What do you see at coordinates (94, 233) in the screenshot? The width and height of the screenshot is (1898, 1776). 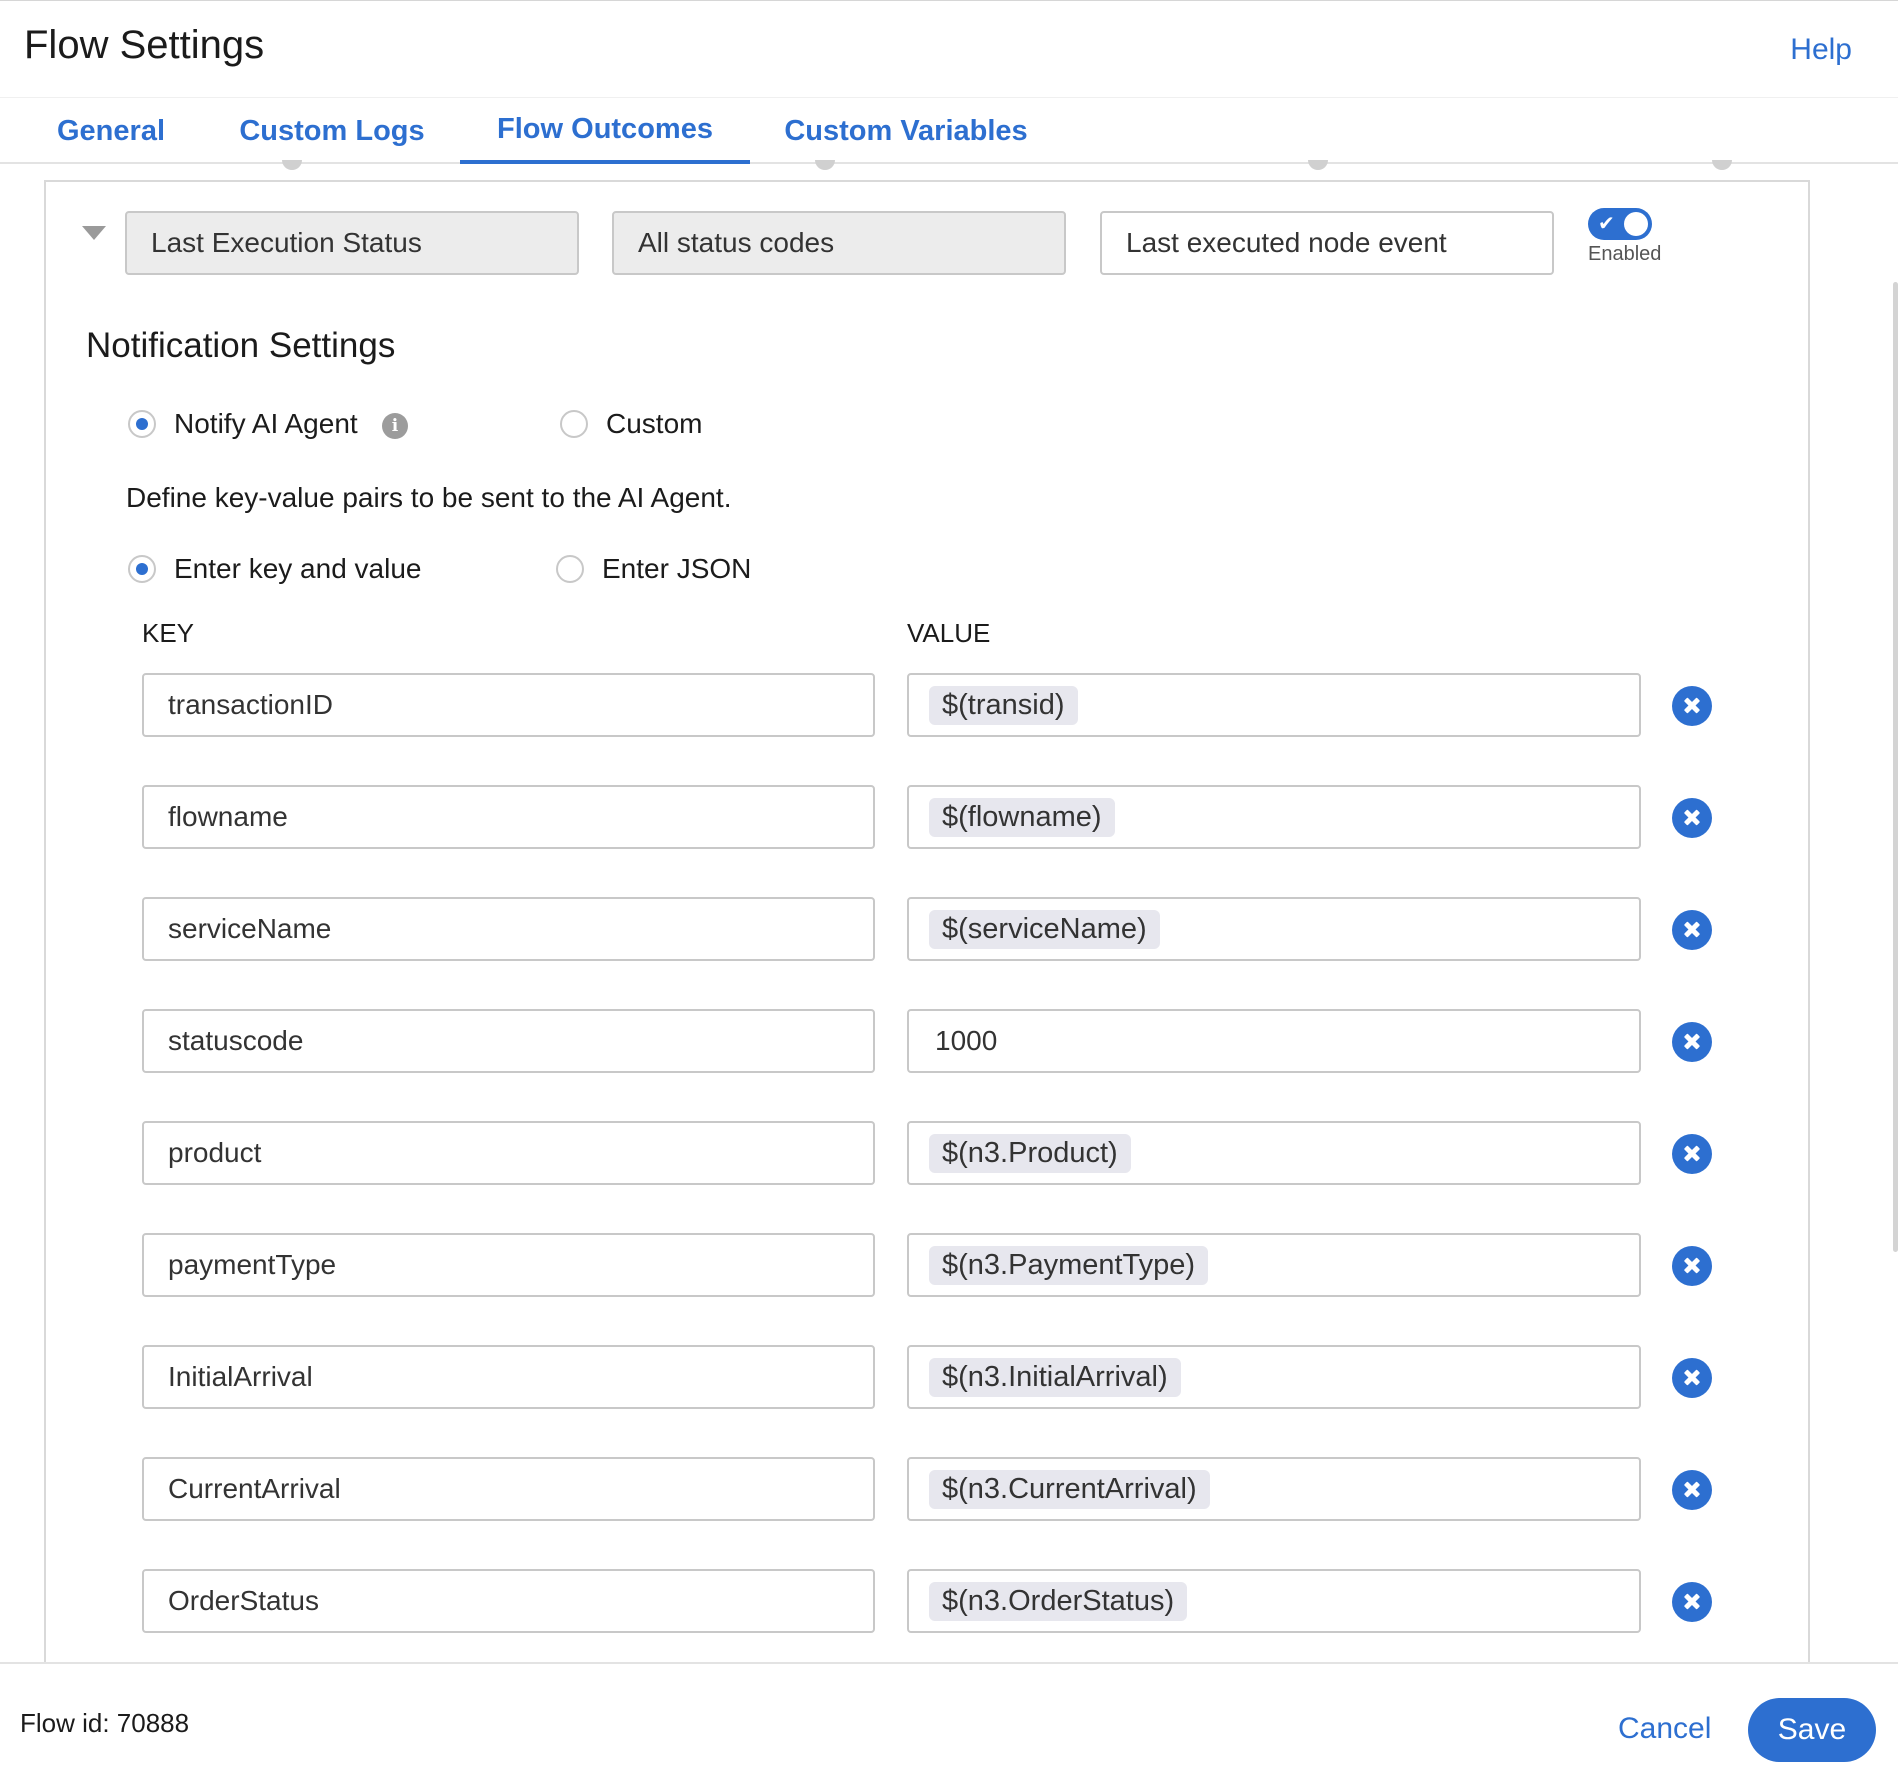 I see `collapse-caret-icon` at bounding box center [94, 233].